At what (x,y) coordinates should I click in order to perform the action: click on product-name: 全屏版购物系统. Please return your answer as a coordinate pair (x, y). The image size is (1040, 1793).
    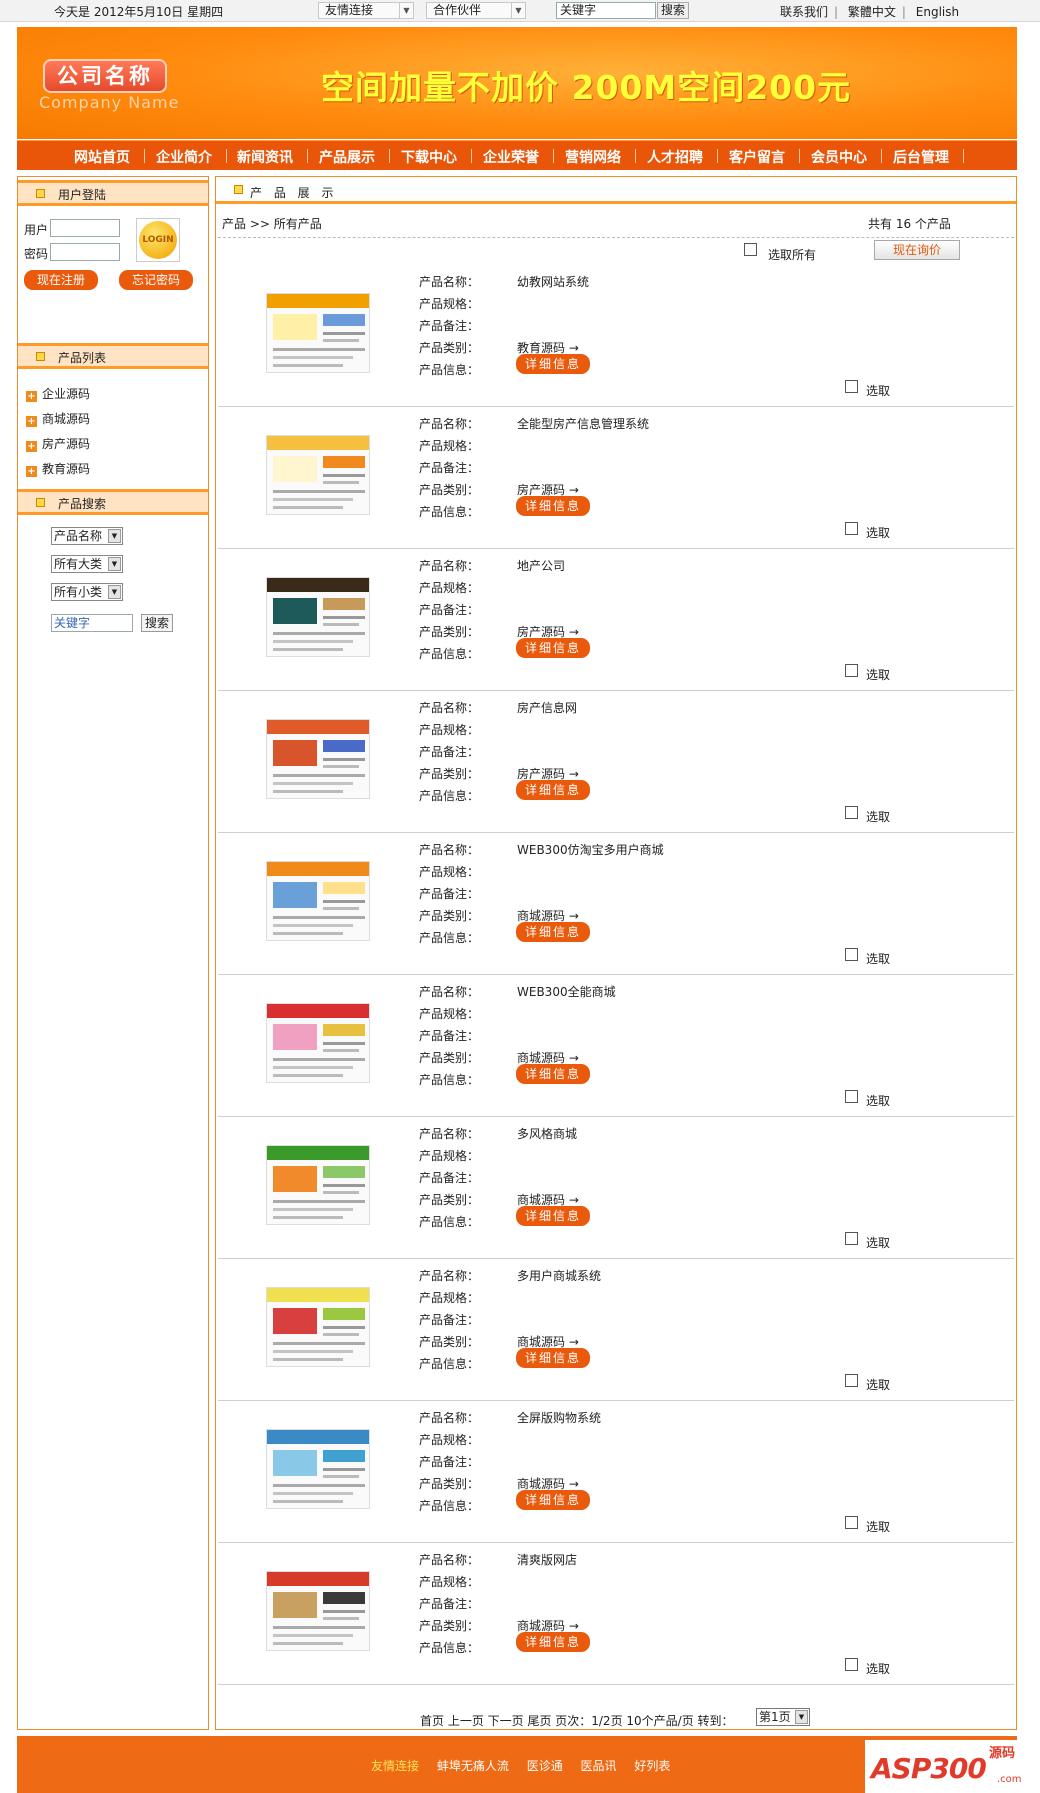
    Looking at the image, I should click on (559, 1417).